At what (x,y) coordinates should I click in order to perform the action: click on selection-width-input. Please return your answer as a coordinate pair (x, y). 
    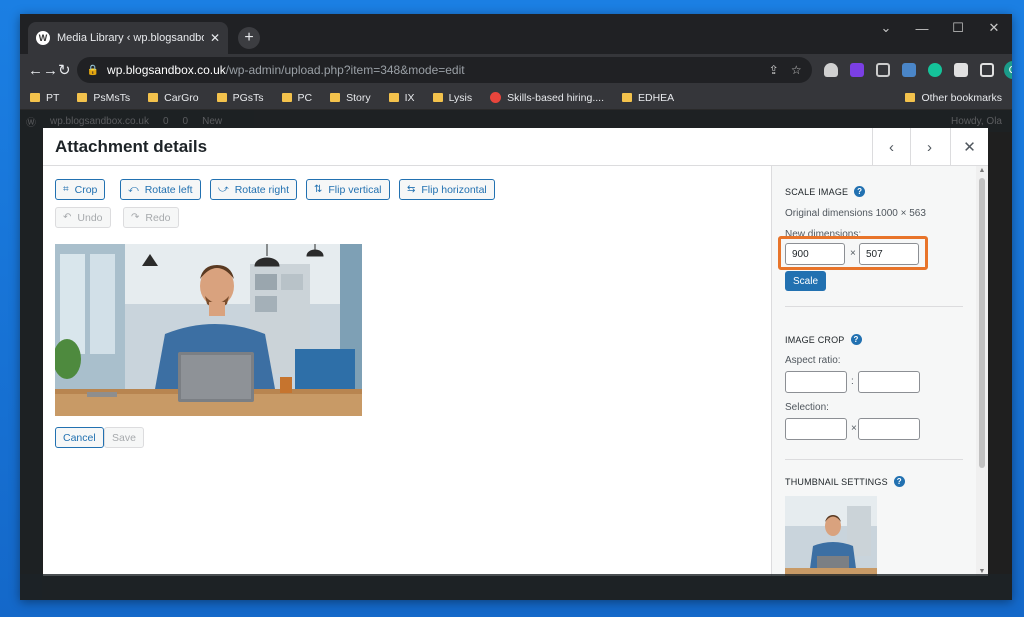
    Looking at the image, I should click on (816, 429).